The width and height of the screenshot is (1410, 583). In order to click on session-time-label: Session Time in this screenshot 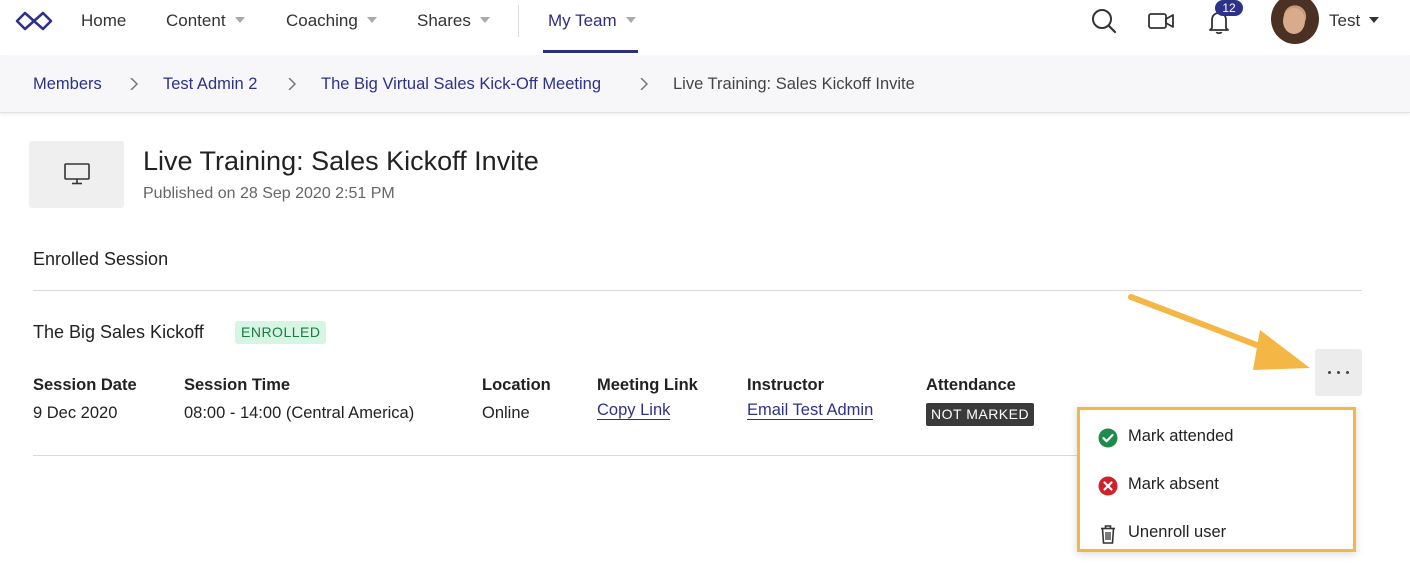, I will do `click(237, 385)`.